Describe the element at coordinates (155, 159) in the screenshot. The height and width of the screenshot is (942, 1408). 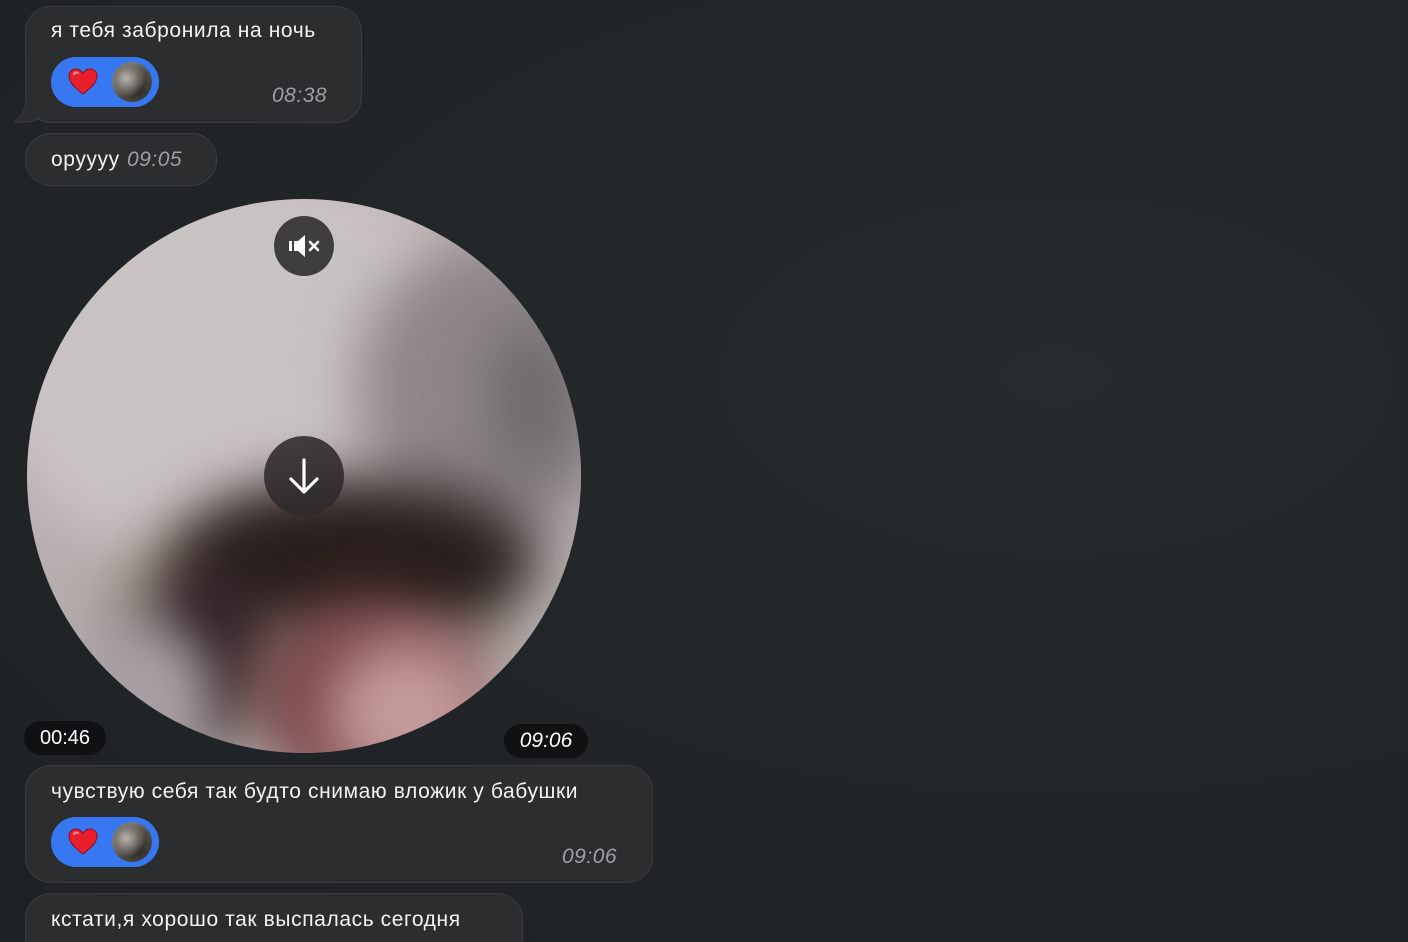
I see `message-time: 09:05` at that location.